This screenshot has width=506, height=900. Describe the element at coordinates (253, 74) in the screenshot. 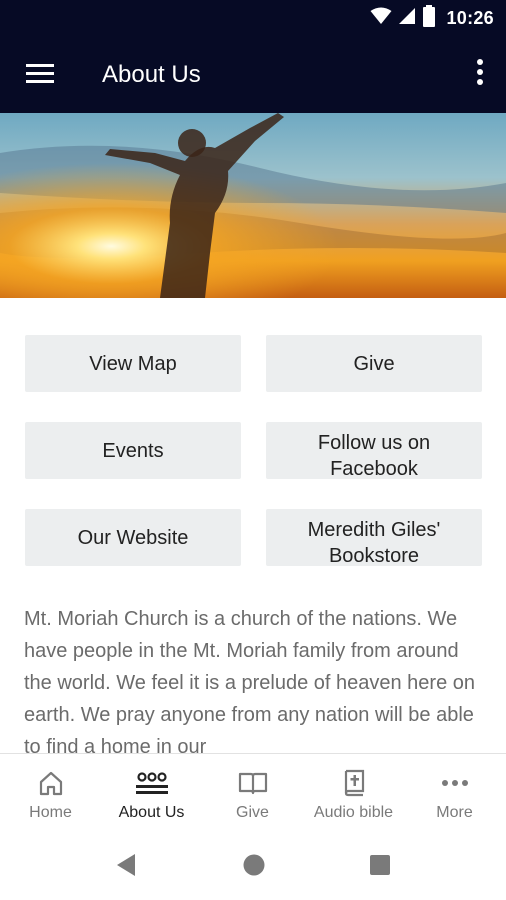

I see `app-bar: About Us` at that location.